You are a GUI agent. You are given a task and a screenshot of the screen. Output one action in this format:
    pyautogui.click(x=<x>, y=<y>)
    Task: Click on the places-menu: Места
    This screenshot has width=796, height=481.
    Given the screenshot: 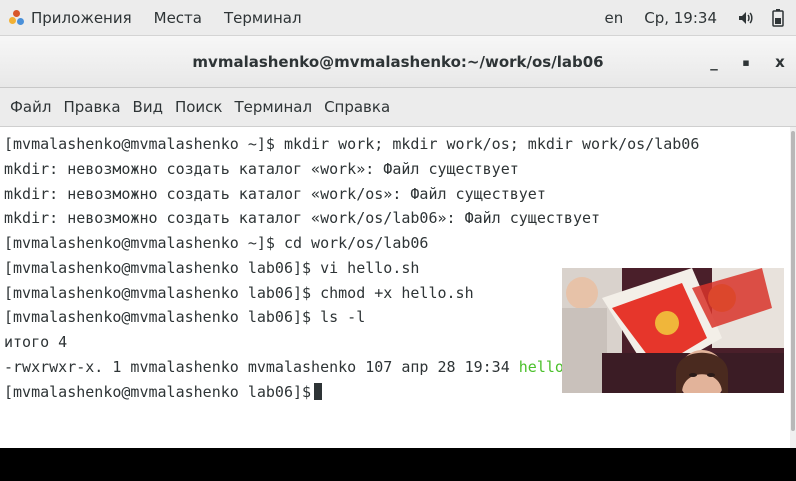 What is the action you would take?
    pyautogui.click(x=178, y=17)
    